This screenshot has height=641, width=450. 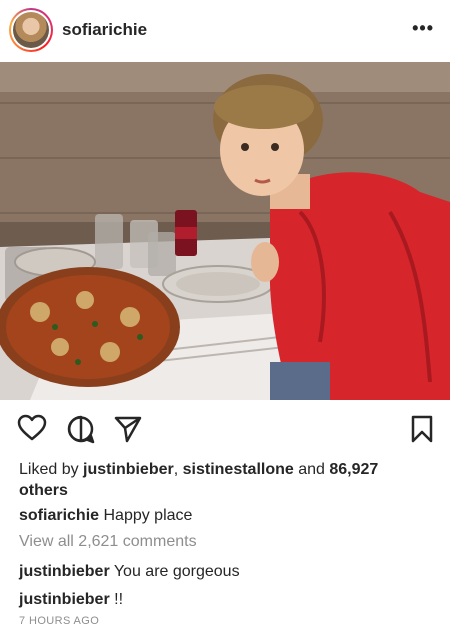 What do you see at coordinates (119, 599) in the screenshot?
I see `comment-text: !!` at bounding box center [119, 599].